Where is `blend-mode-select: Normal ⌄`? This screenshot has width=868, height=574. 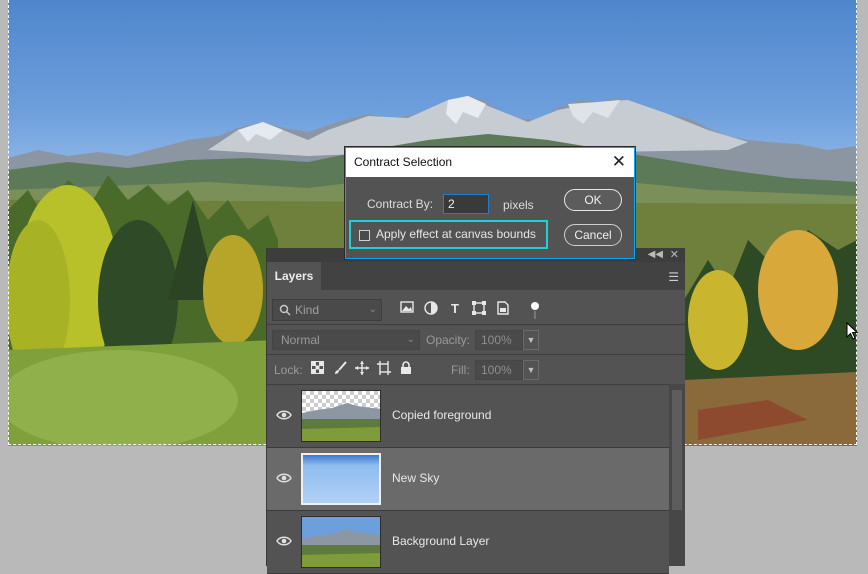 blend-mode-select: Normal ⌄ is located at coordinates (346, 340).